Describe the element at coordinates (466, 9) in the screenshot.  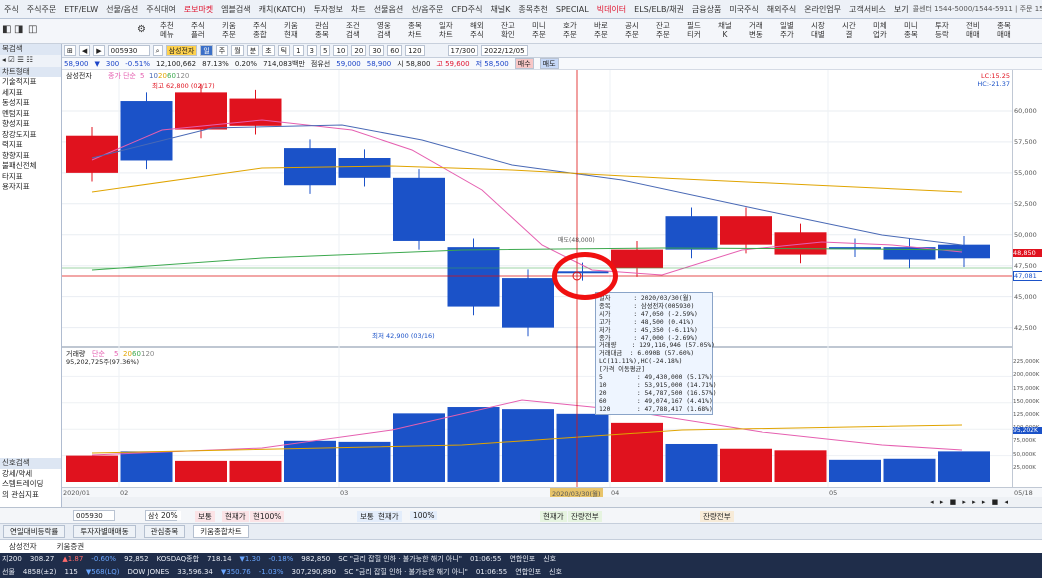
I see `menu-item: CFD주식` at that location.